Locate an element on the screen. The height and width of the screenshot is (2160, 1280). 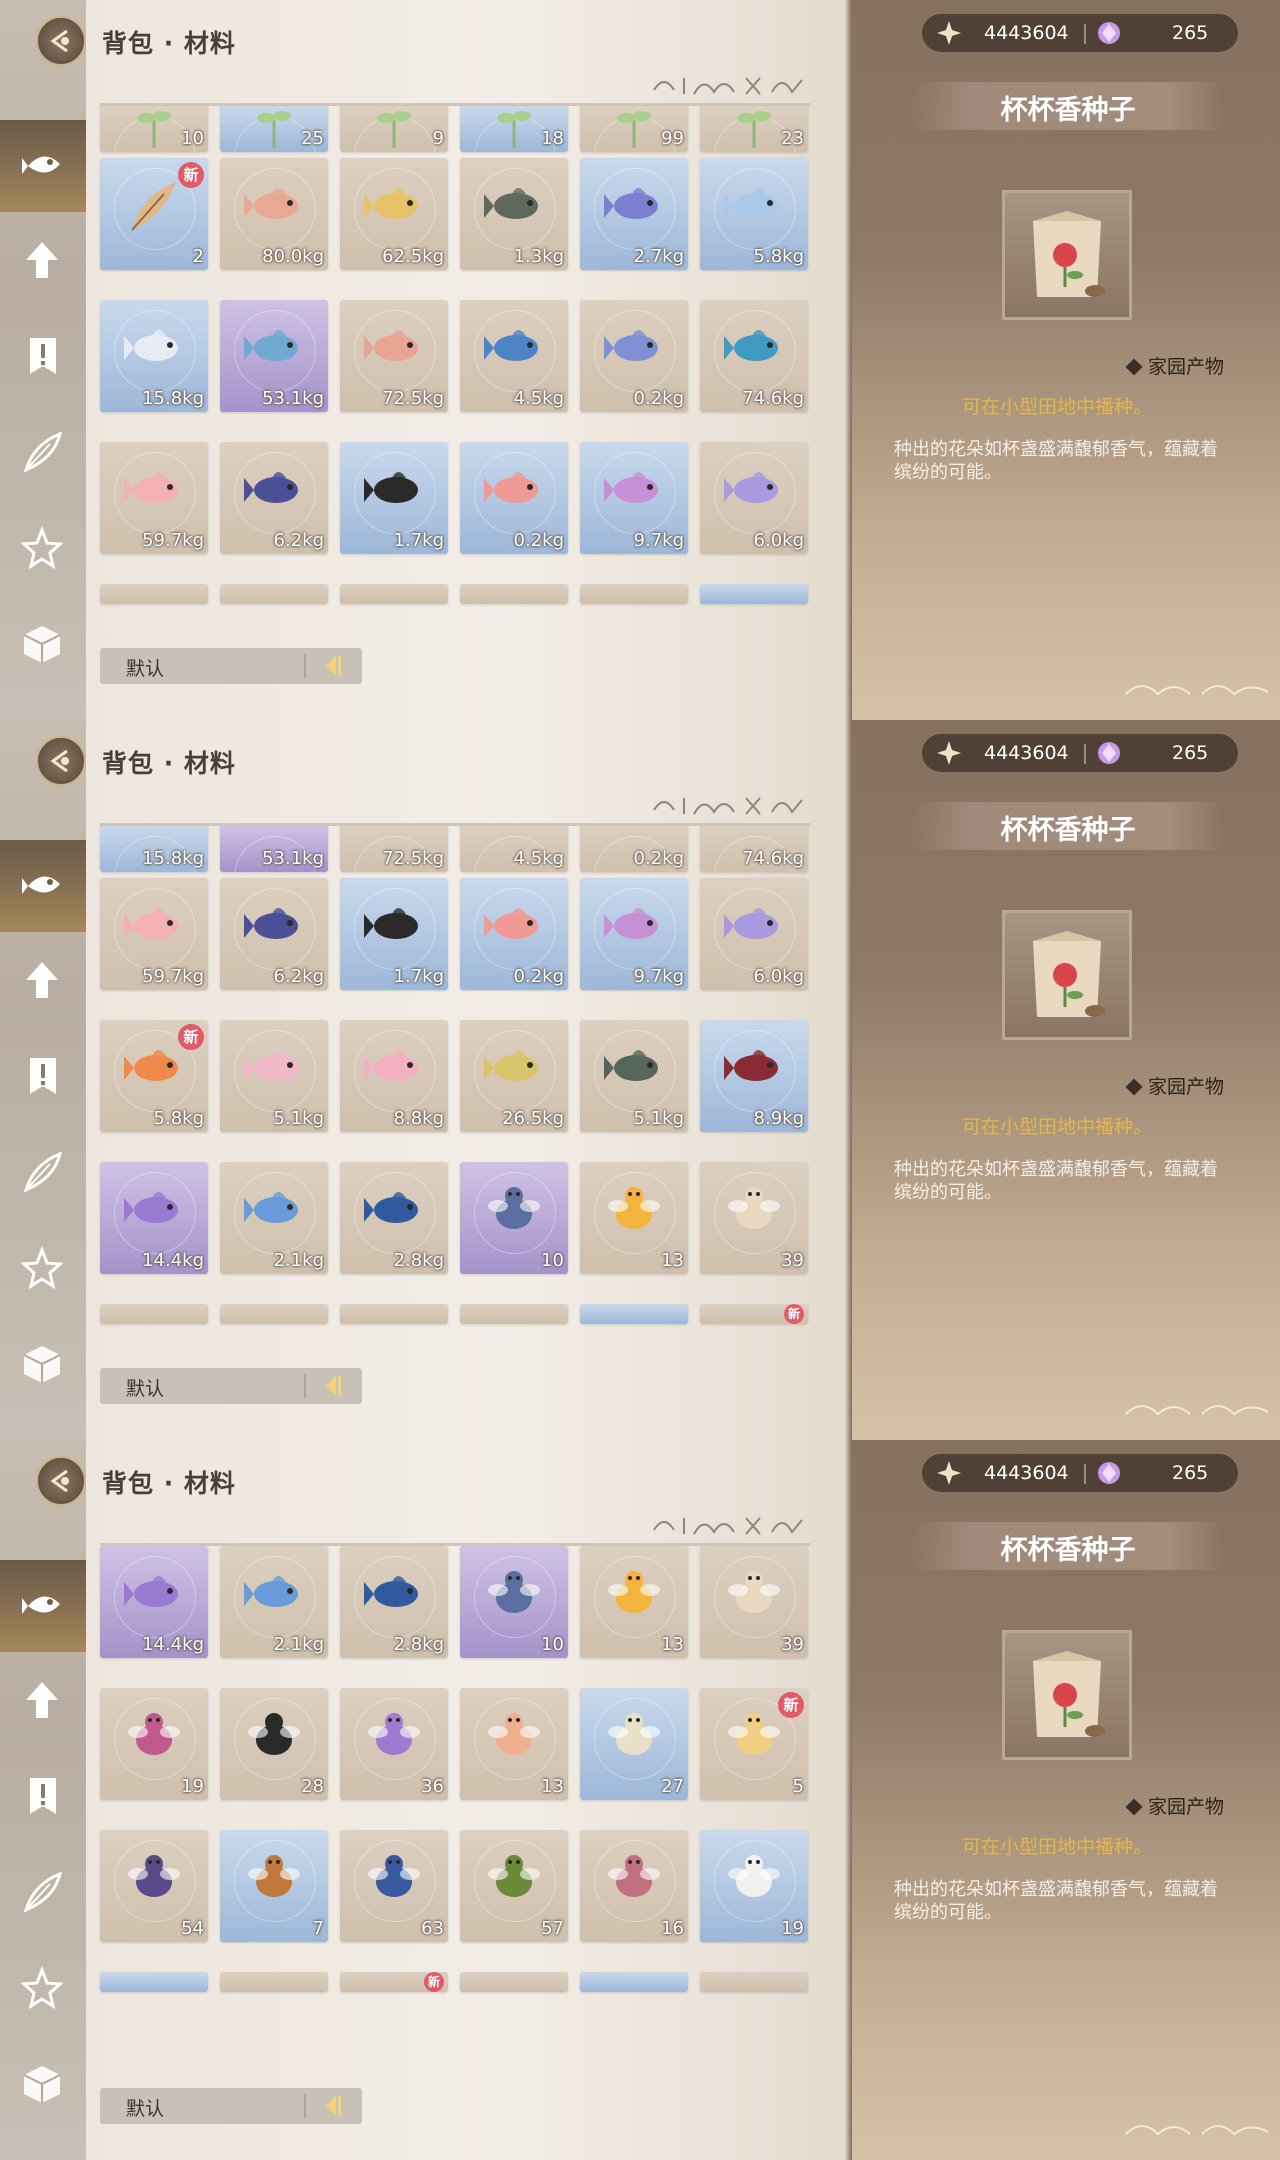
item-slot: 8.8kg is located at coordinates (394, 1076).